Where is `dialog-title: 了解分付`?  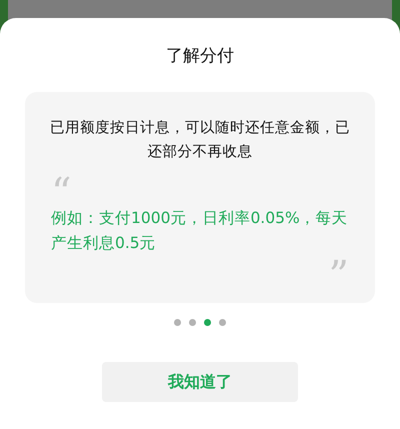 dialog-title: 了解分付 is located at coordinates (200, 56).